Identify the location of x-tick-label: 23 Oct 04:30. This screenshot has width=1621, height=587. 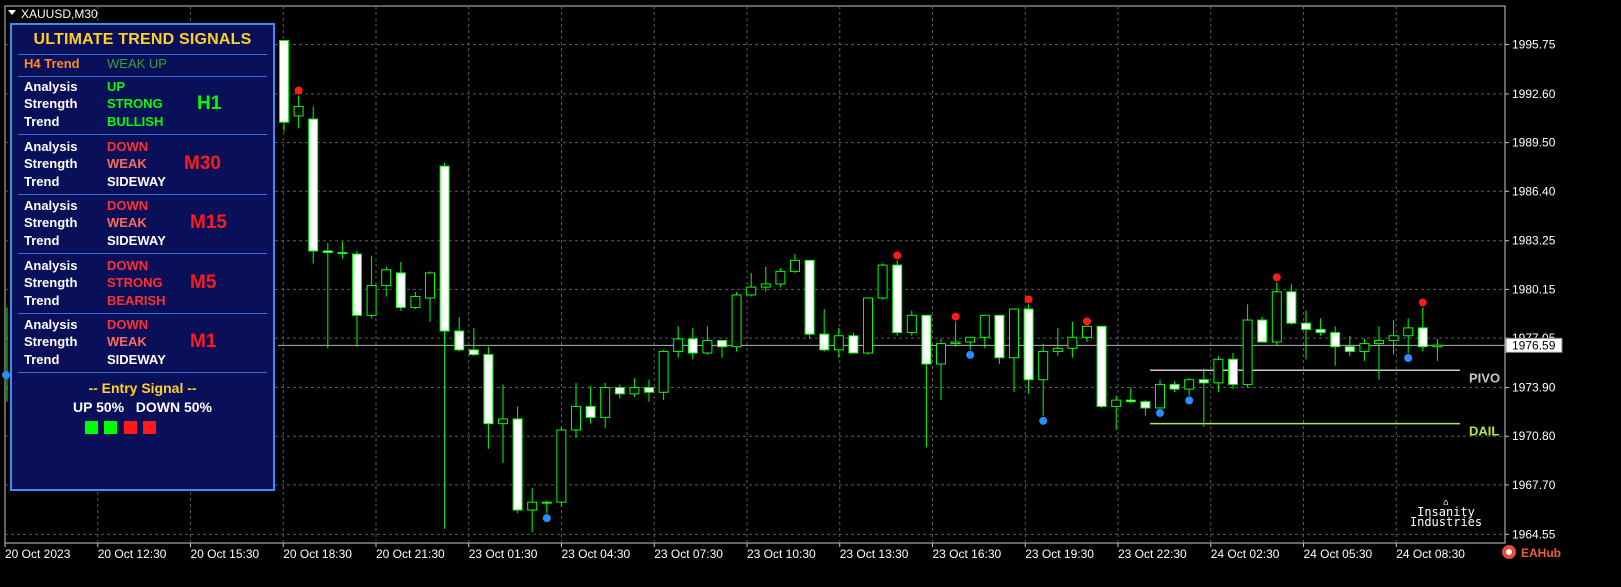
(596, 554).